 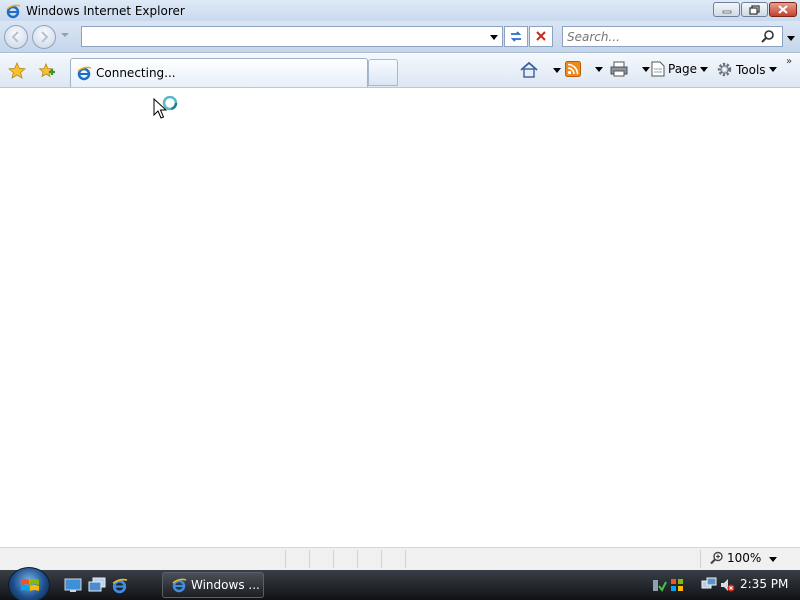 I want to click on stop-button, so click(x=541, y=36).